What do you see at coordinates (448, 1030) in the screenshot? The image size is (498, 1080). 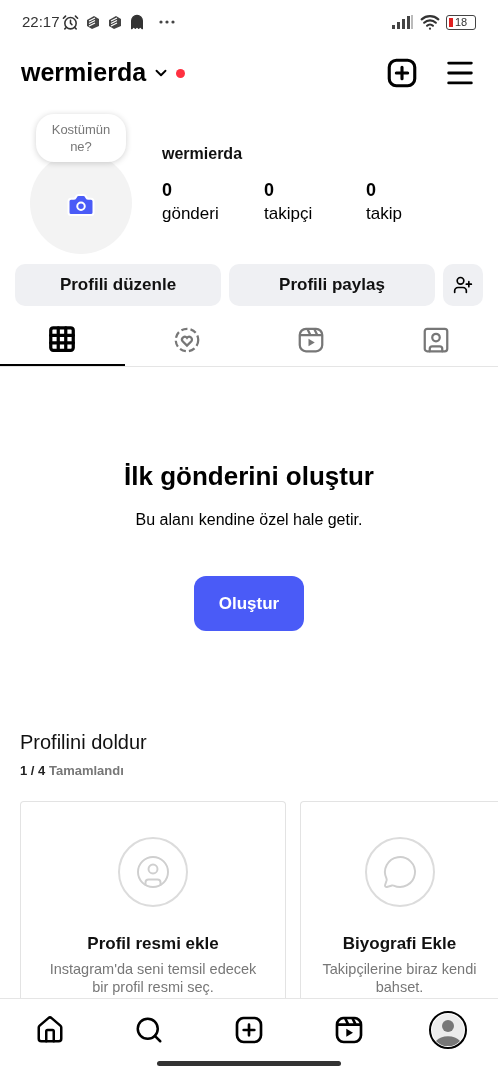 I see `avatar-icon` at bounding box center [448, 1030].